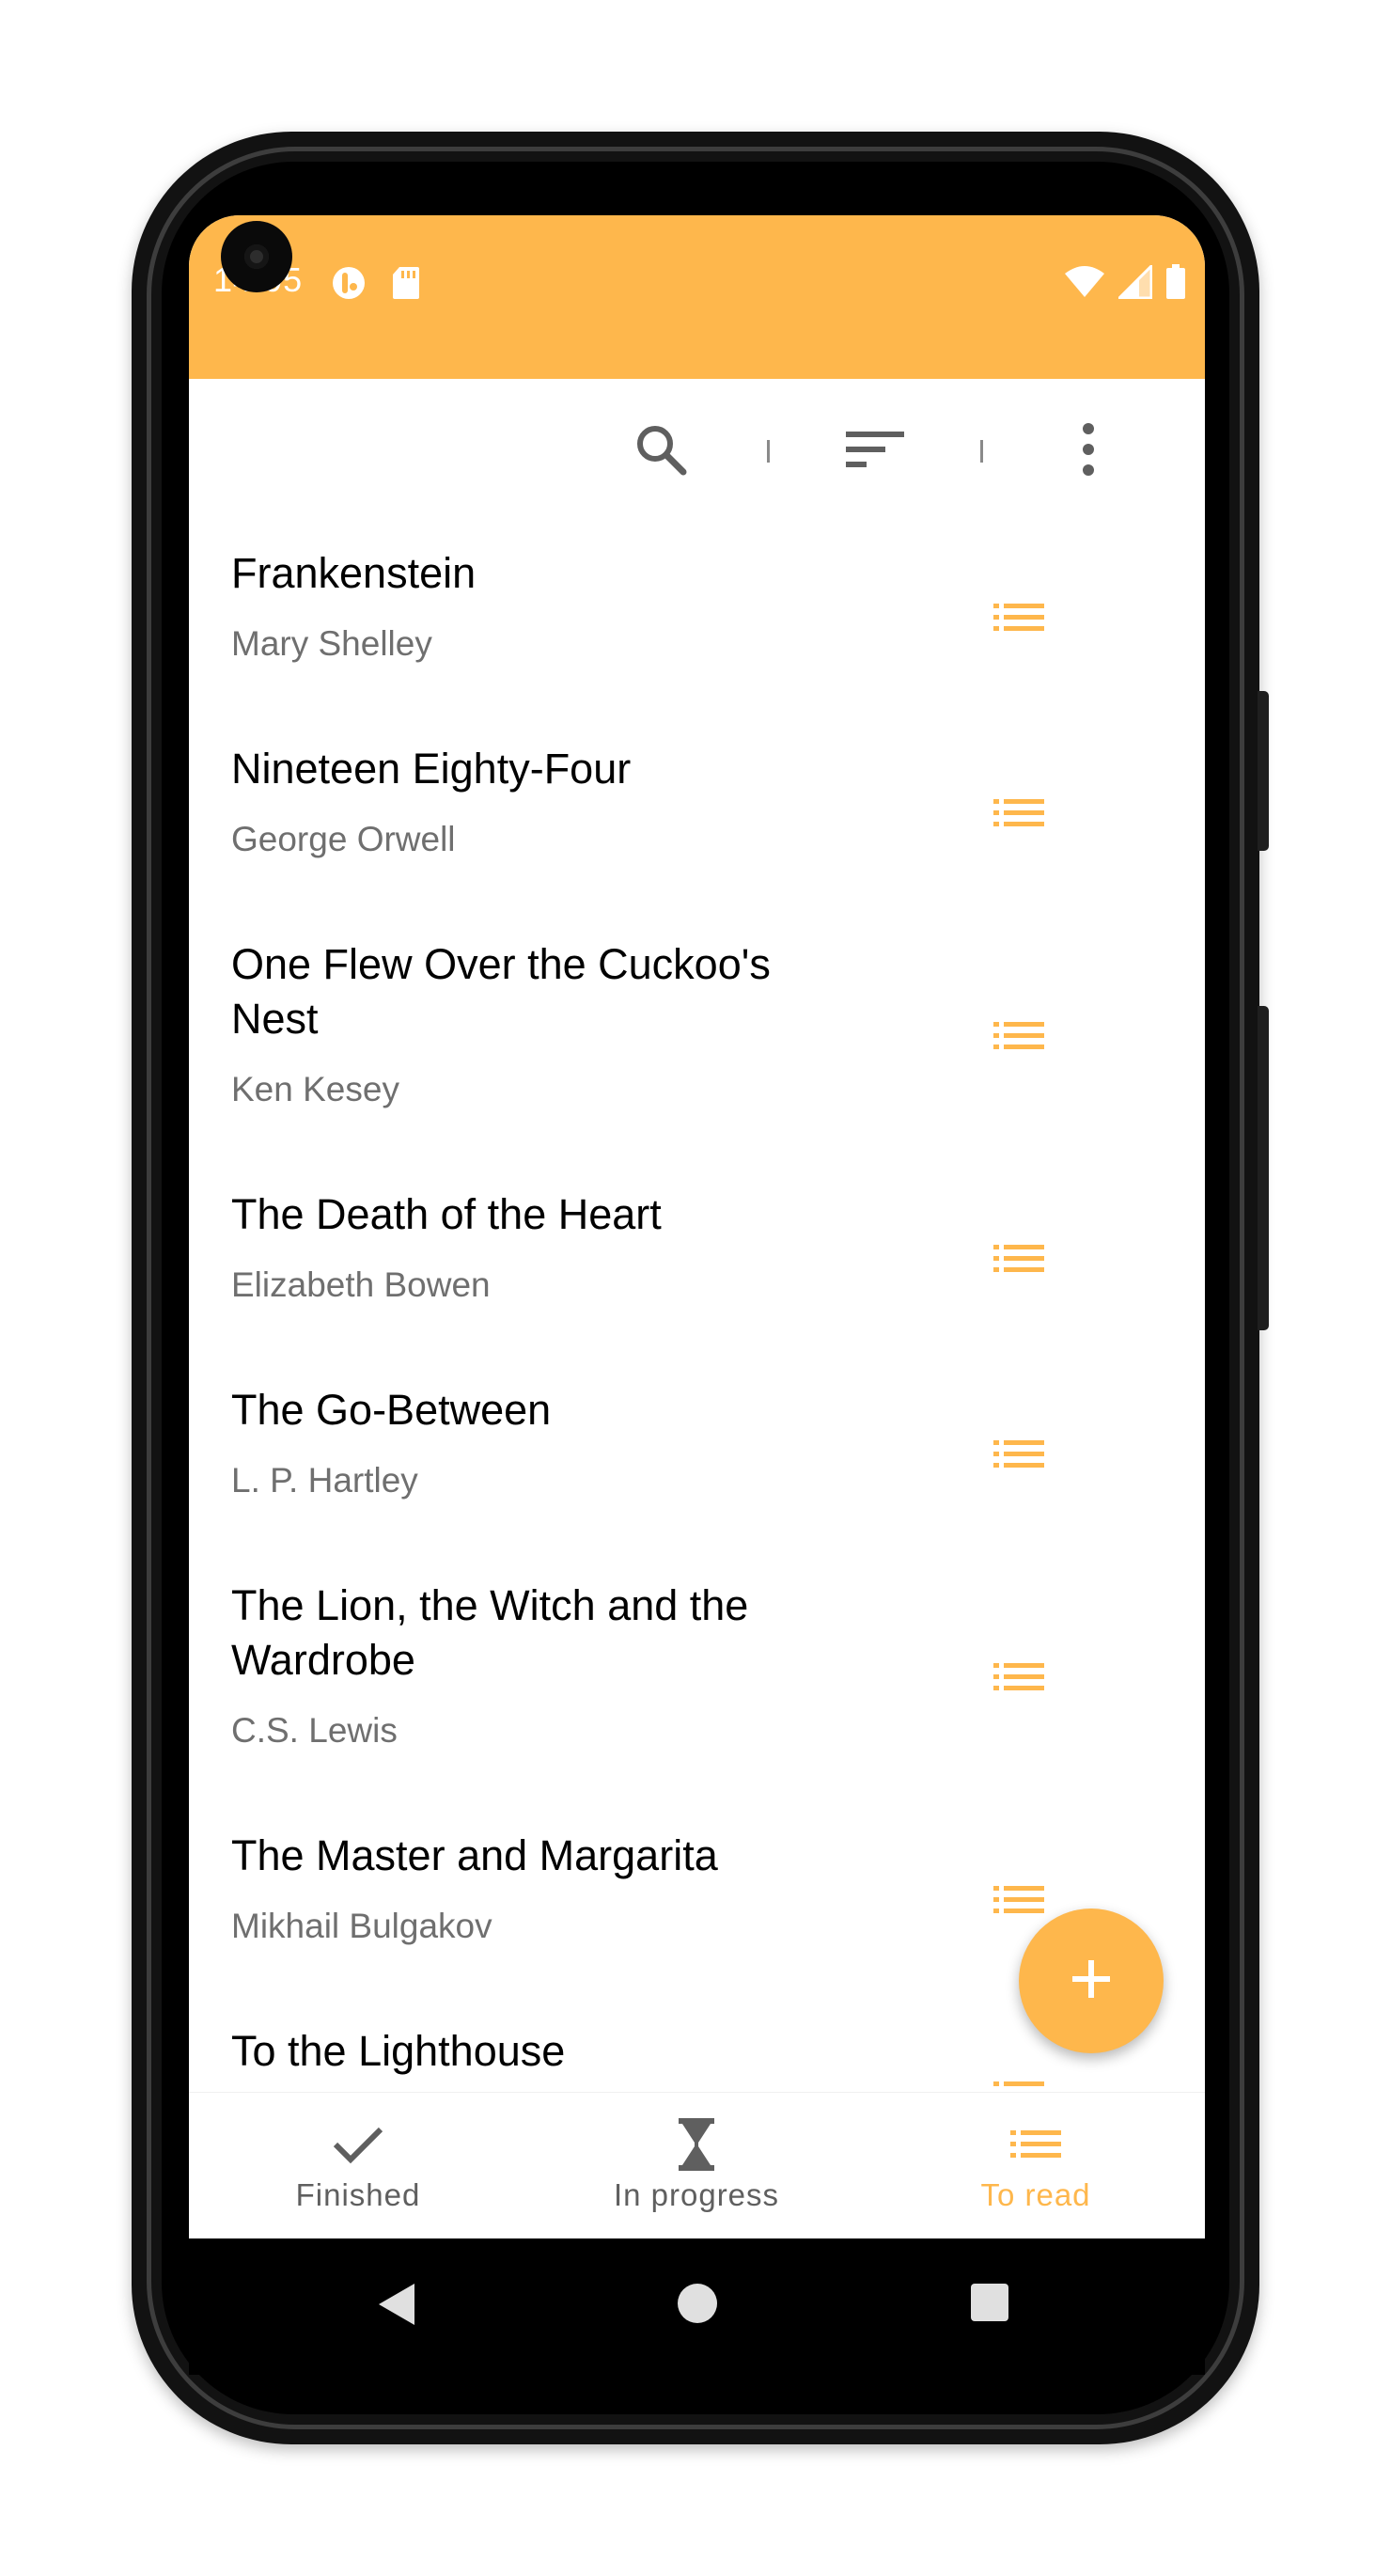 The width and height of the screenshot is (1391, 2576). What do you see at coordinates (1264, 1168) in the screenshot?
I see `volume-rocker` at bounding box center [1264, 1168].